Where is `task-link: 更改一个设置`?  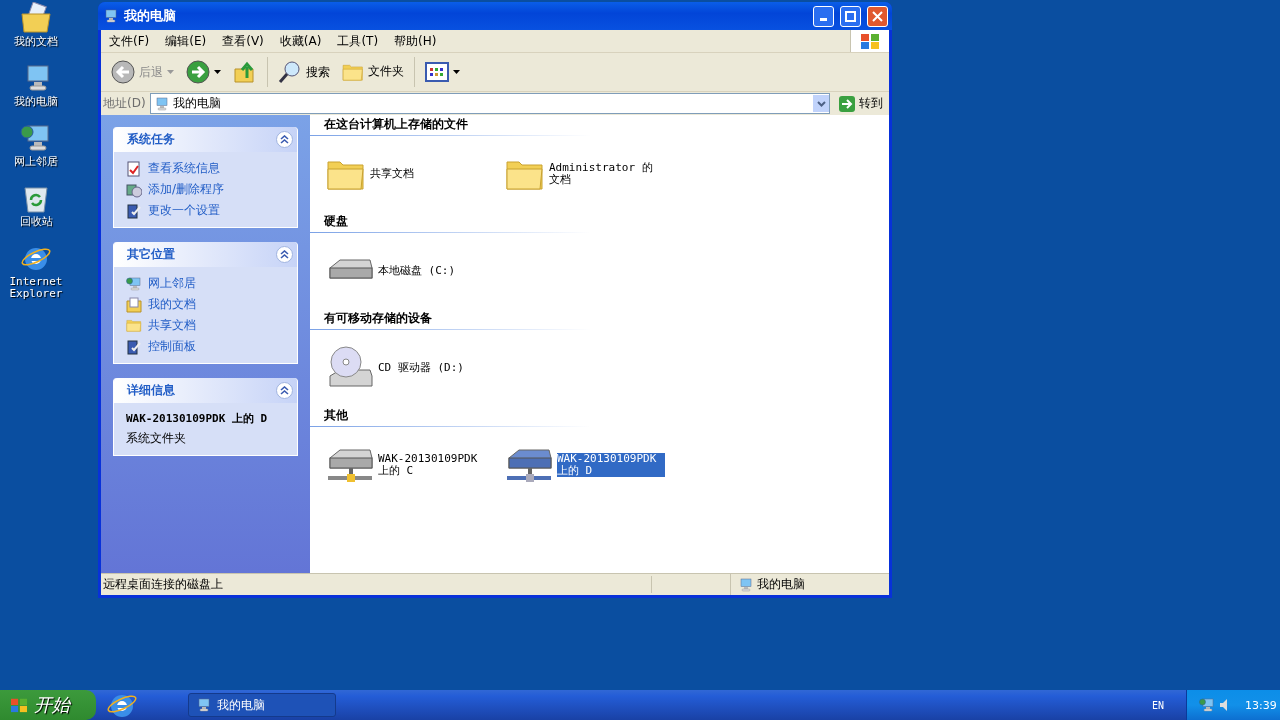 task-link: 更改一个设置 is located at coordinates (205, 210).